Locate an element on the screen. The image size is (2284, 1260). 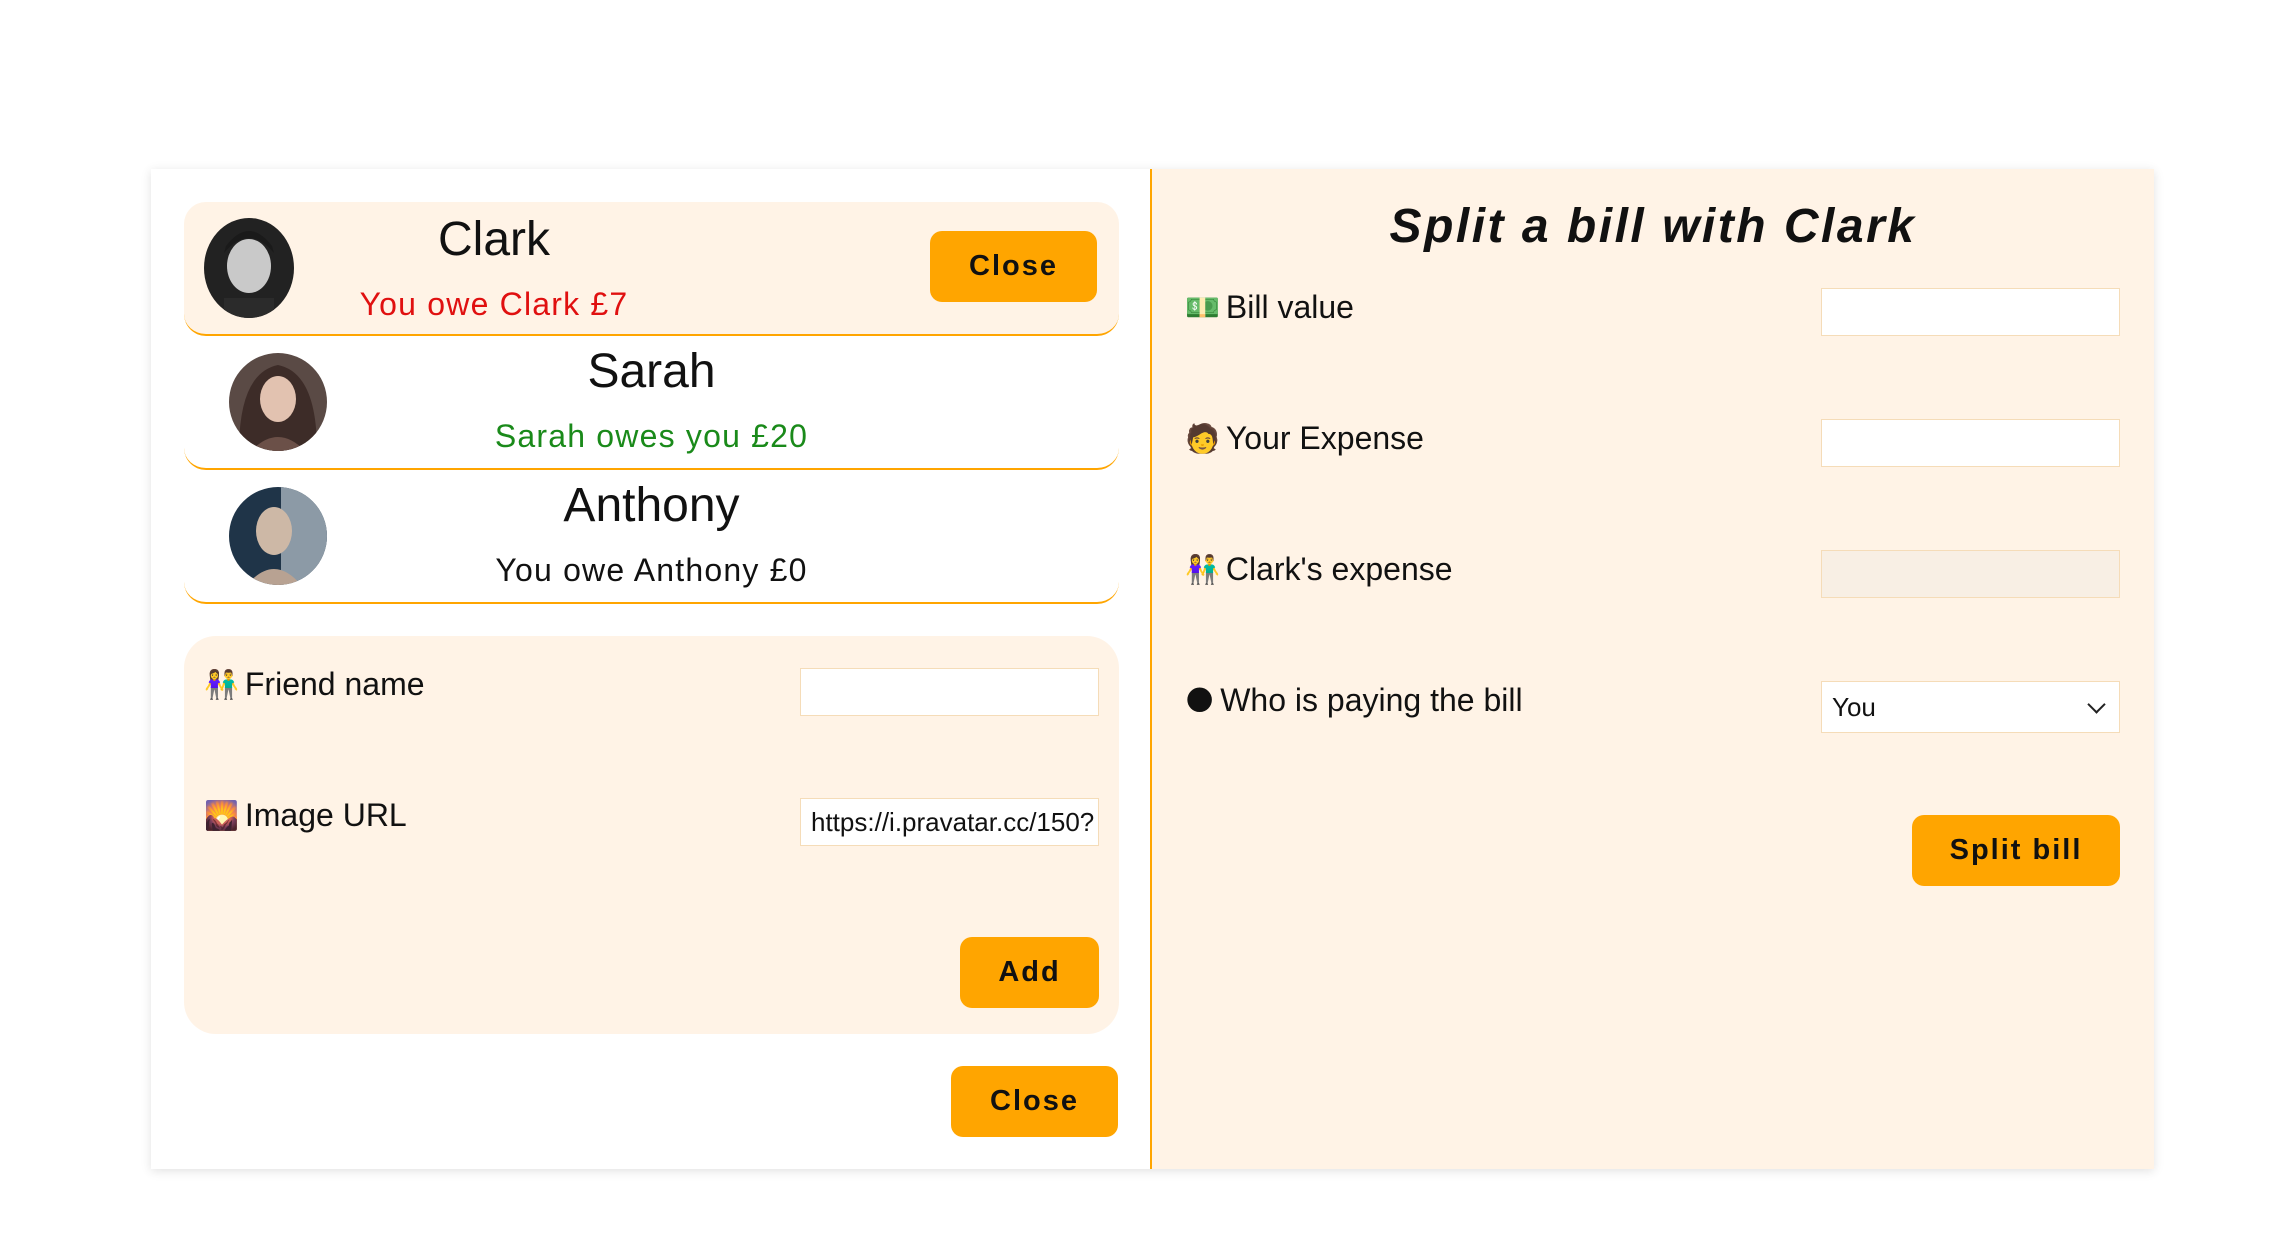
moon-icon: 🌑 is located at coordinates (1200, 700).